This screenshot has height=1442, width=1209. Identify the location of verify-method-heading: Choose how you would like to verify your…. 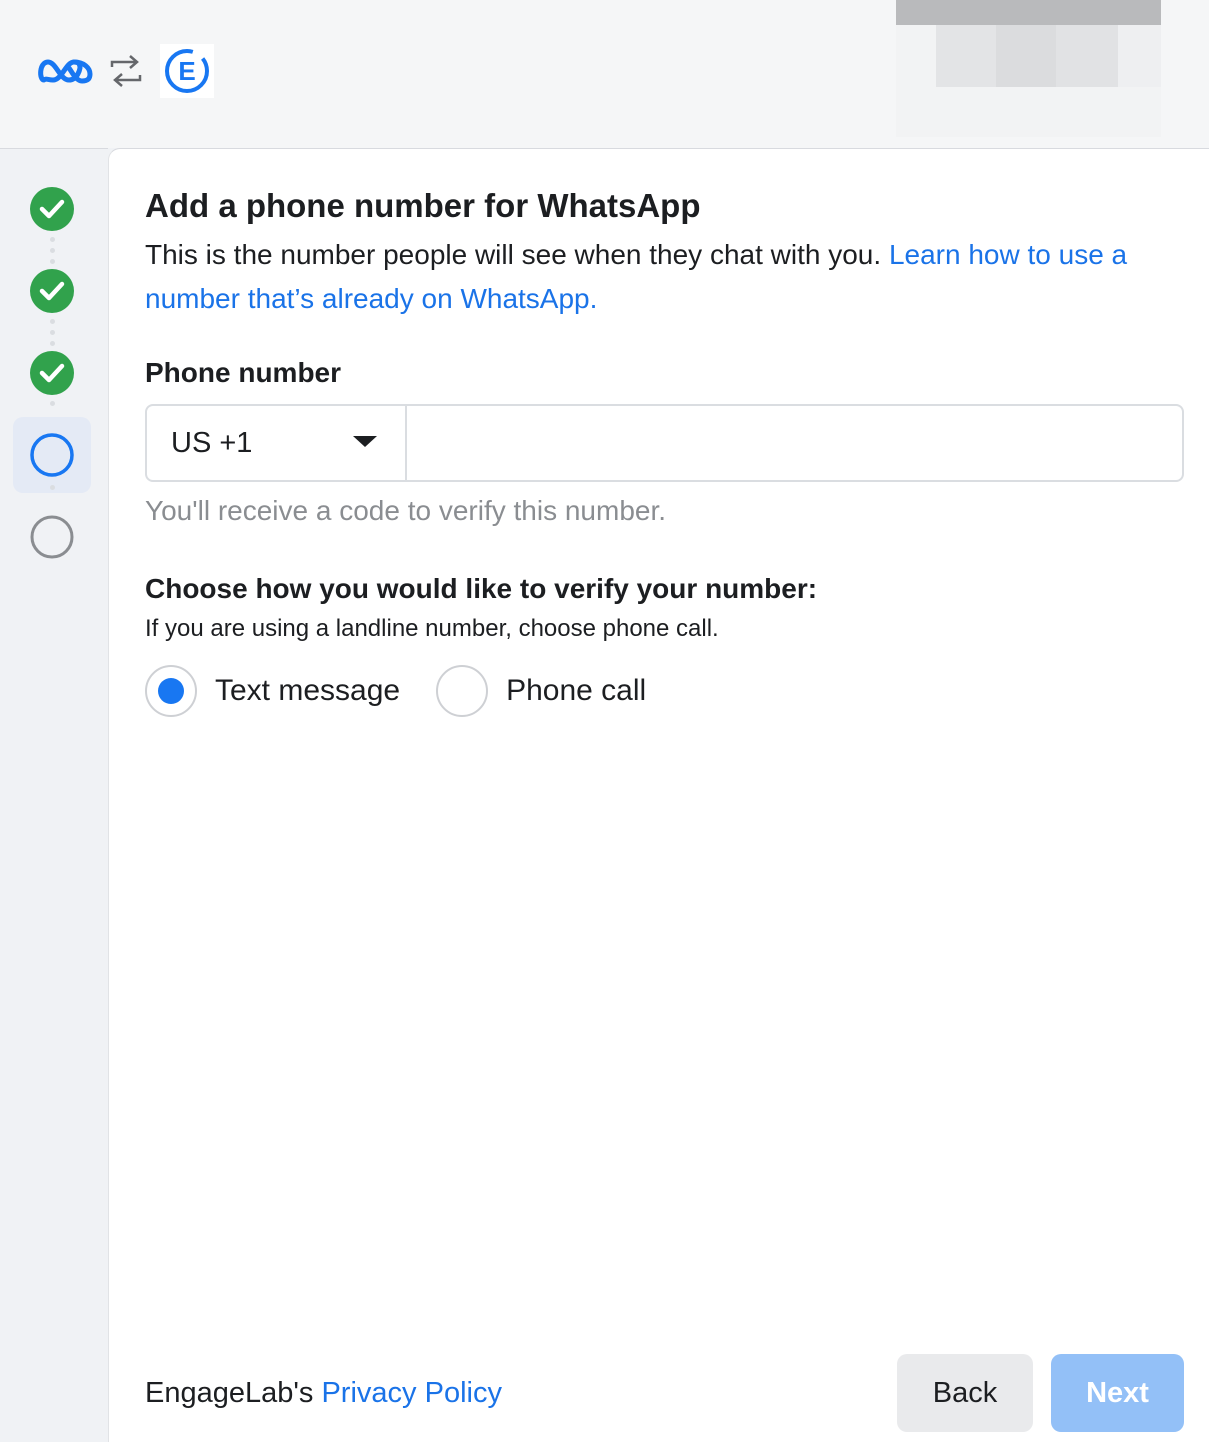
(481, 588).